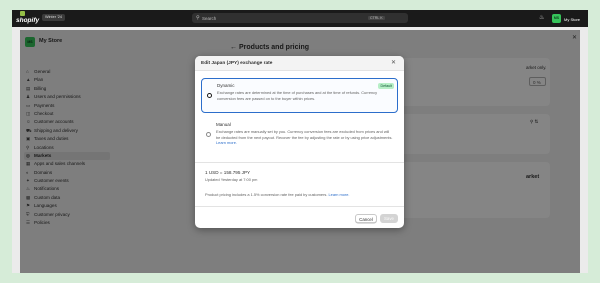  I want to click on close-icon: ✕, so click(393, 62).